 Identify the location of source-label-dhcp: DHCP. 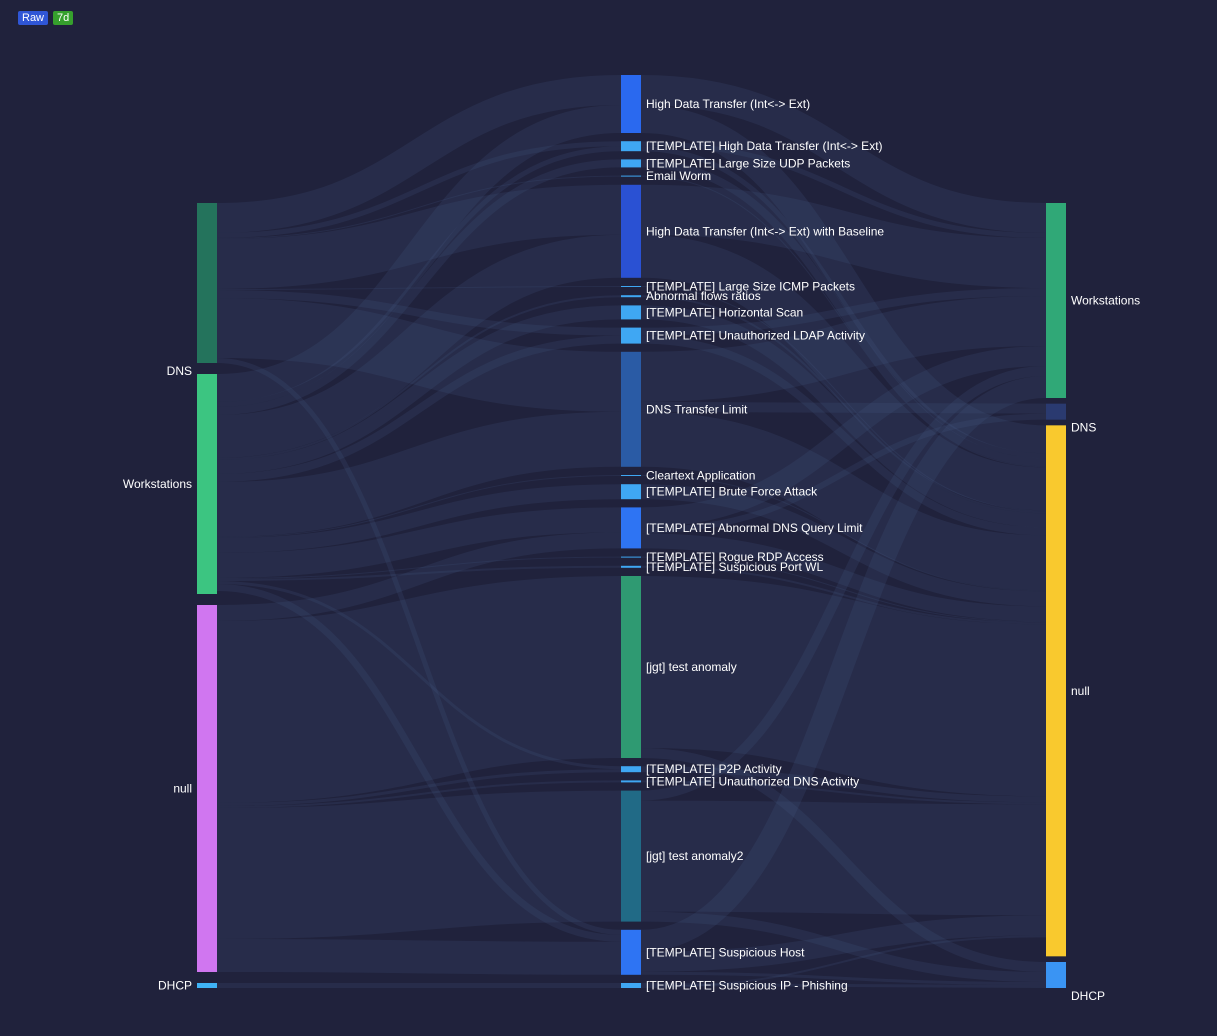
(175, 986).